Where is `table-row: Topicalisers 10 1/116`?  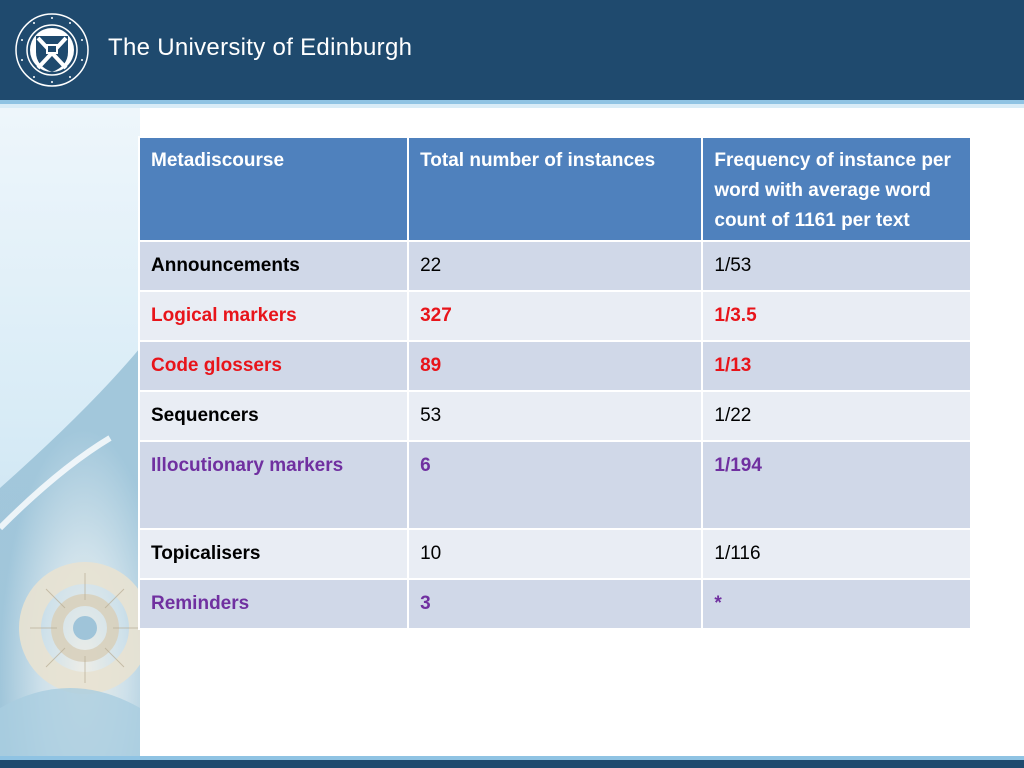 table-row: Topicalisers 10 1/116 is located at coordinates (554, 554).